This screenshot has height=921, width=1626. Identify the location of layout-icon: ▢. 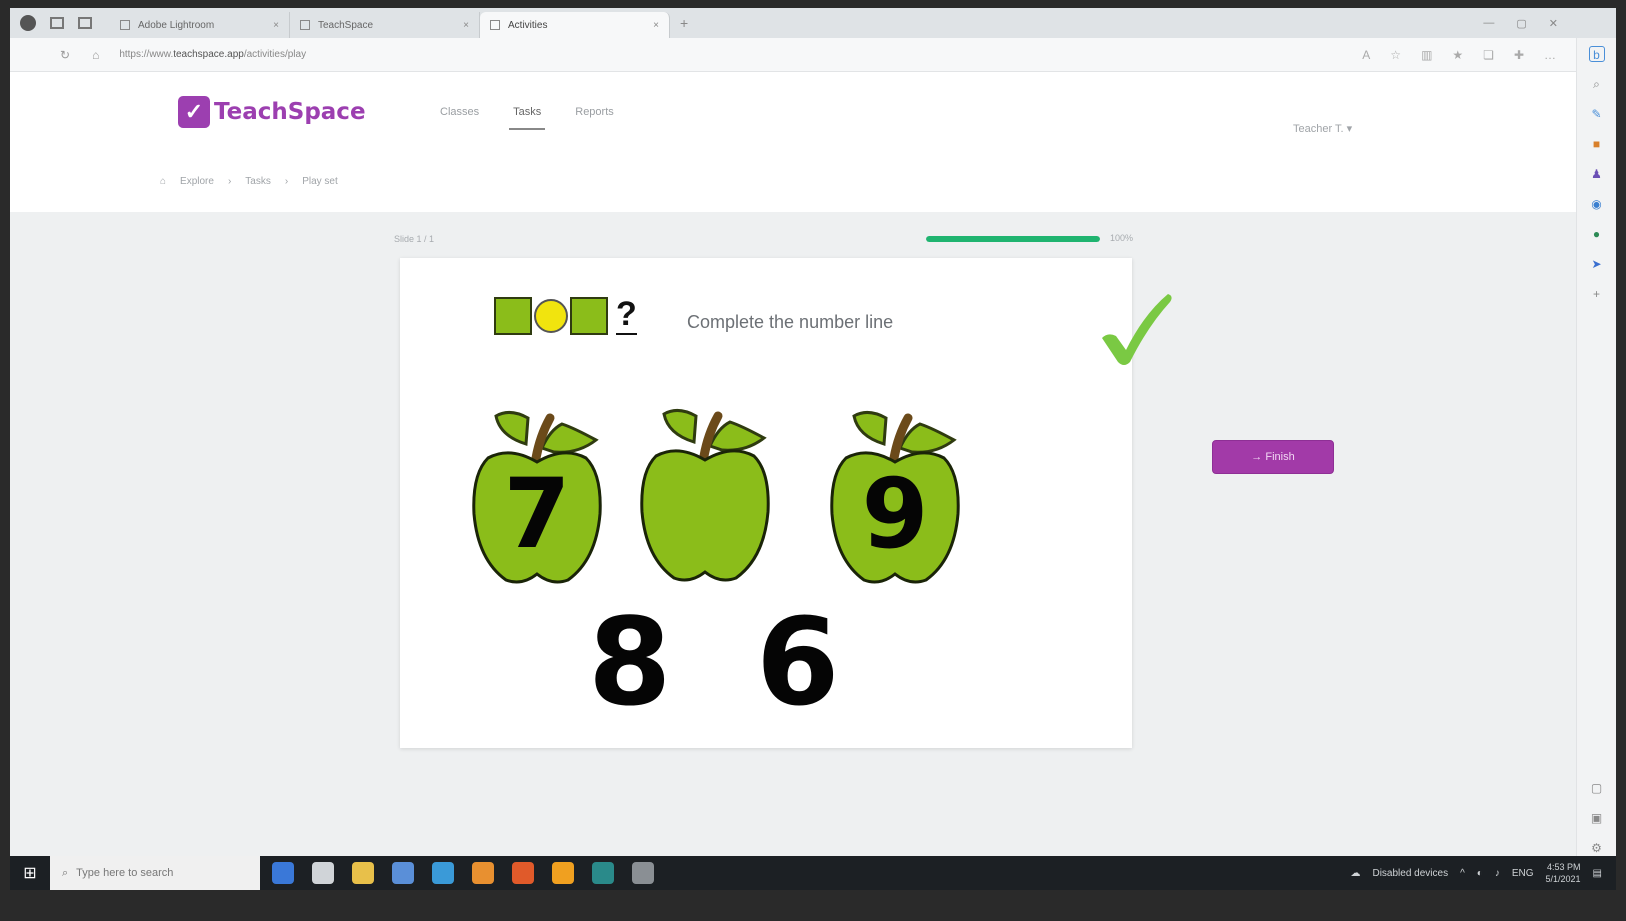
(1597, 788).